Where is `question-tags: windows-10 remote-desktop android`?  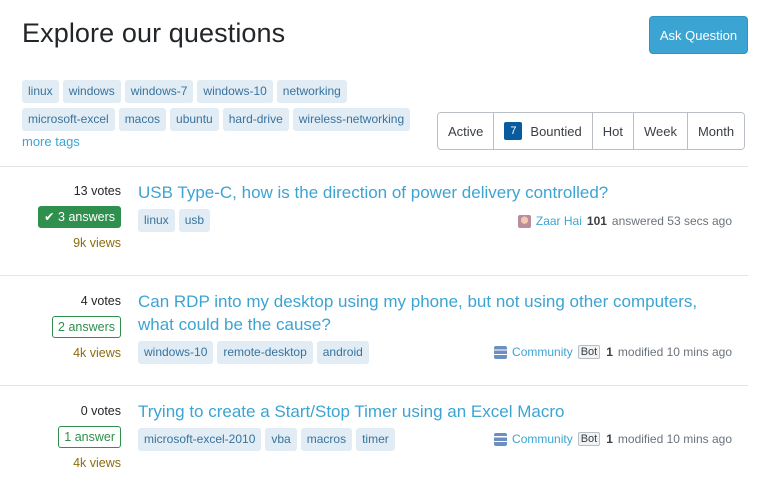 question-tags: windows-10 remote-desktop android is located at coordinates (255, 352).